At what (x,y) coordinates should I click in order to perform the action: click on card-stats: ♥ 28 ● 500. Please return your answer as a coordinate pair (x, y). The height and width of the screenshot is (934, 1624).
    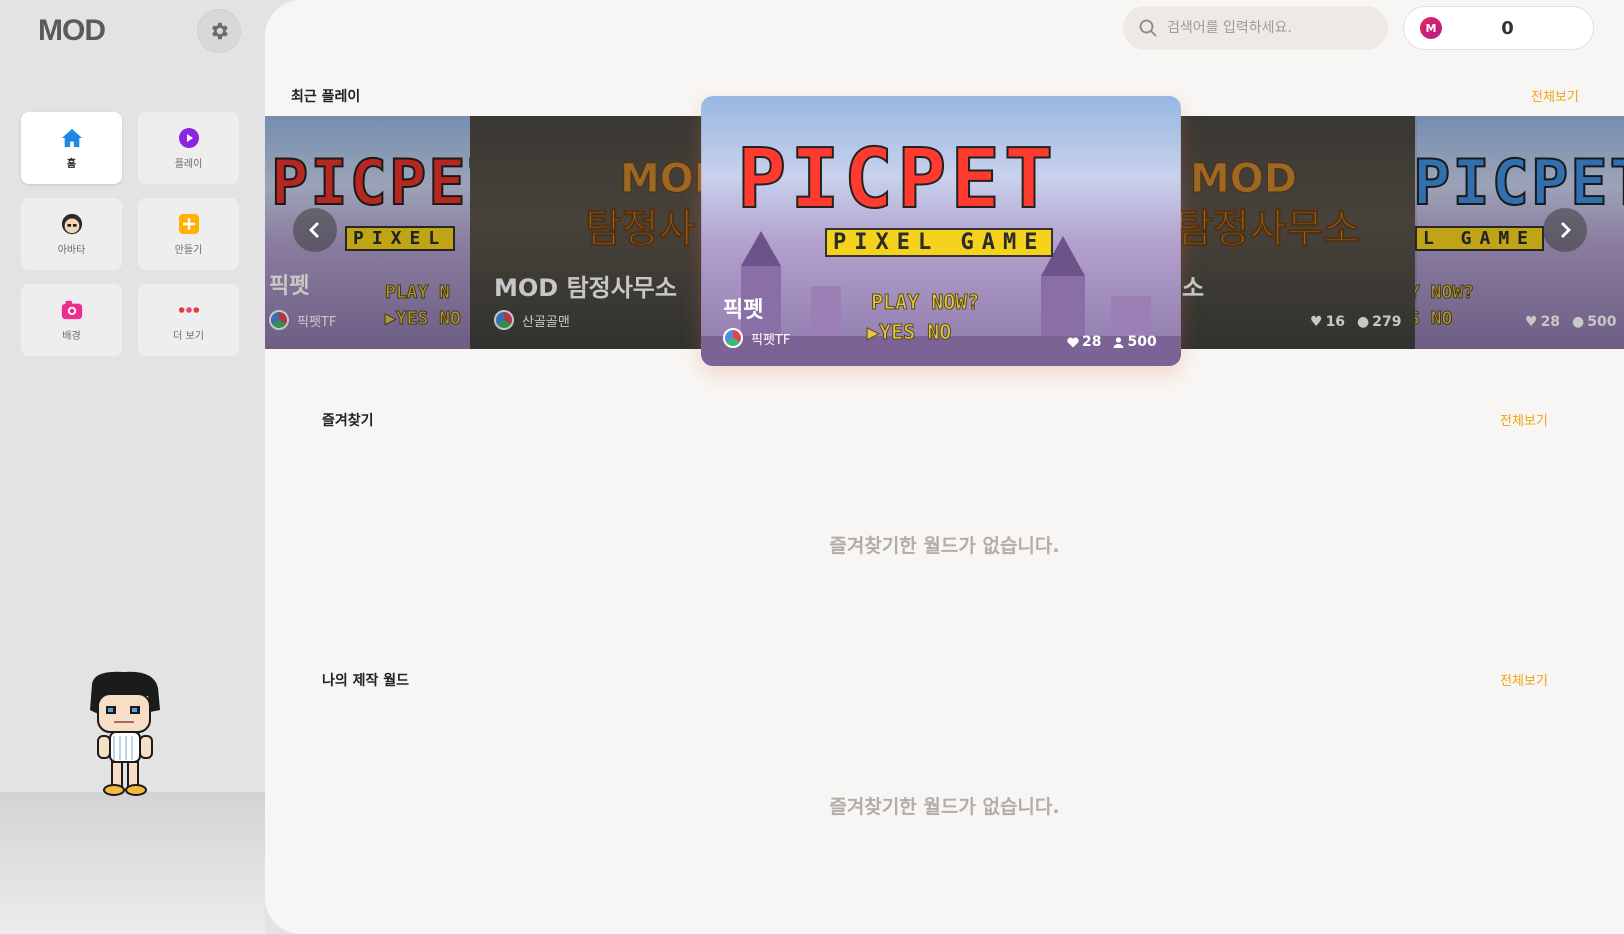
    Looking at the image, I should click on (1571, 322).